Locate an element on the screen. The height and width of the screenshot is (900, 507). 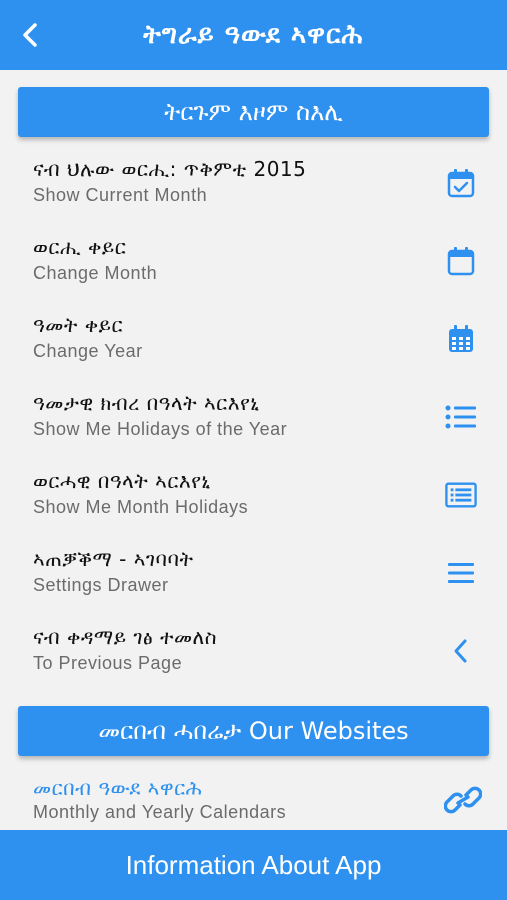
legend-section-button: ትርጉም እዞም ስእሊ is located at coordinates (253, 112).